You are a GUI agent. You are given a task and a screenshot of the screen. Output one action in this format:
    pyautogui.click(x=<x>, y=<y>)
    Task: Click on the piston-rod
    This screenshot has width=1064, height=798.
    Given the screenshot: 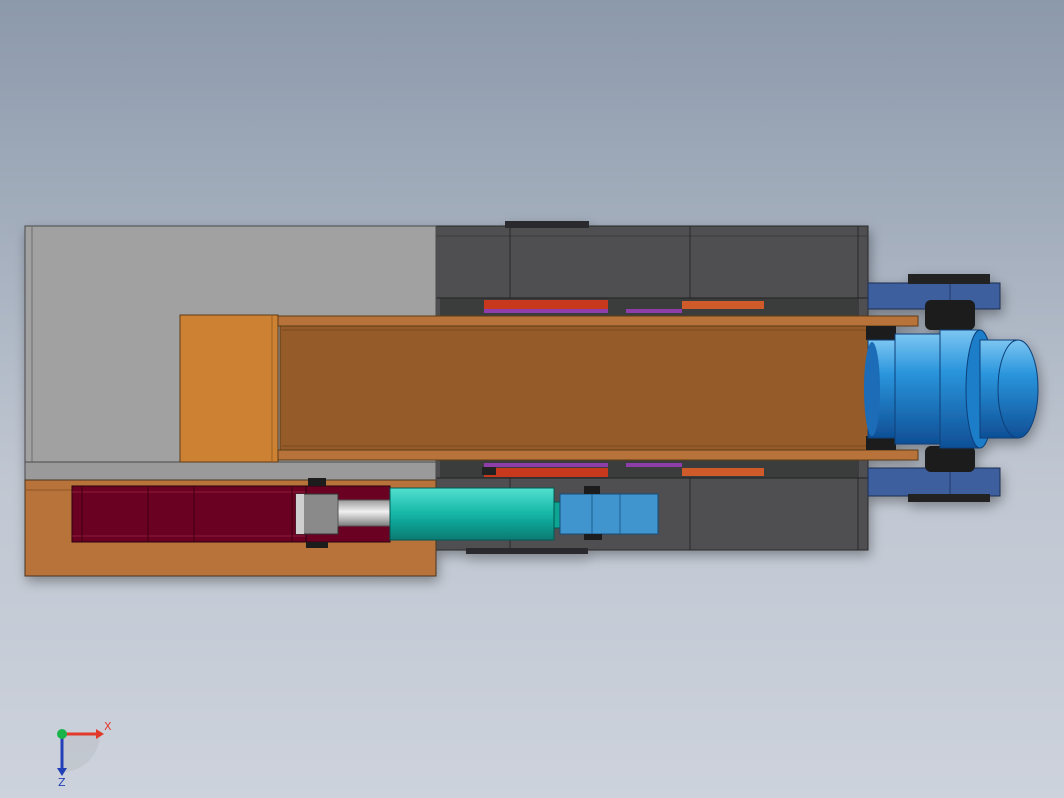 What is the action you would take?
    pyautogui.click(x=364, y=513)
    